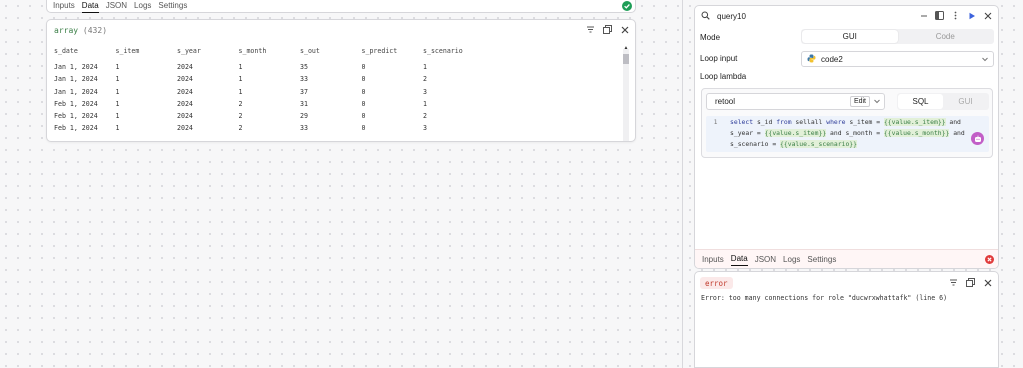 Image resolution: width=1023 pixels, height=368 pixels. I want to click on table-row: Feb 1, 2024 1 2024 2 31 0 1, so click(338, 104).